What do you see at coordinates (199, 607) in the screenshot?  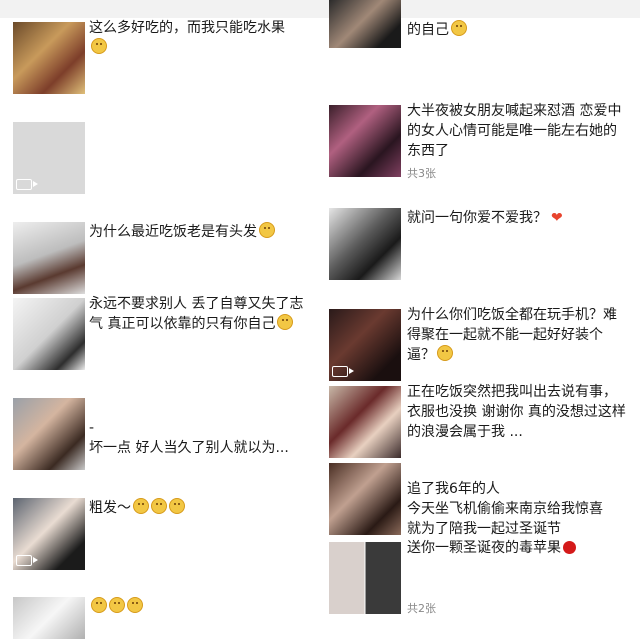 I see `post-text` at bounding box center [199, 607].